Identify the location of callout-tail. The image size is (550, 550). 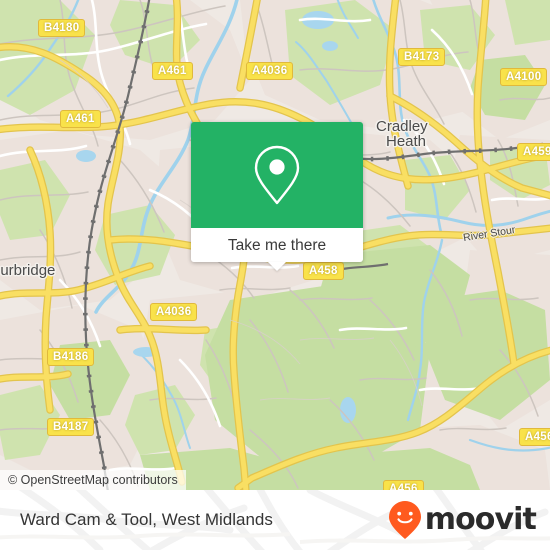
(277, 266).